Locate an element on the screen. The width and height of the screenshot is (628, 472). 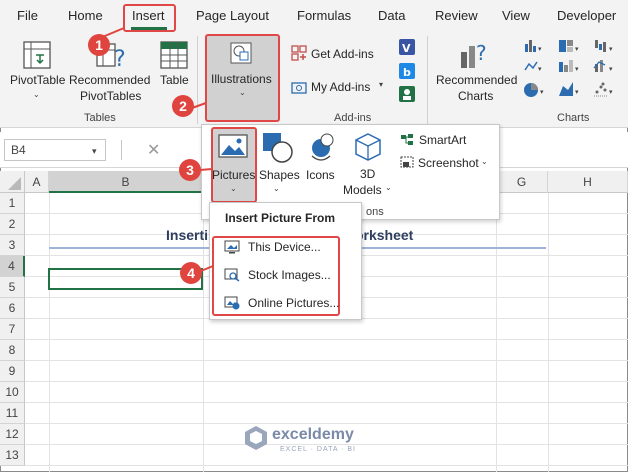
bing-icon: b is located at coordinates (407, 71).